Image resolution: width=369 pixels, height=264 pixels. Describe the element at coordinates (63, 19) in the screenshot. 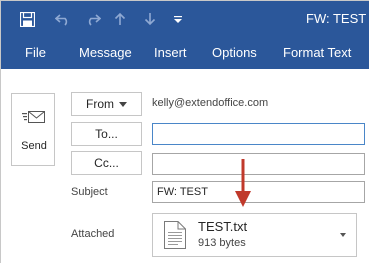

I see `undo-icon` at that location.